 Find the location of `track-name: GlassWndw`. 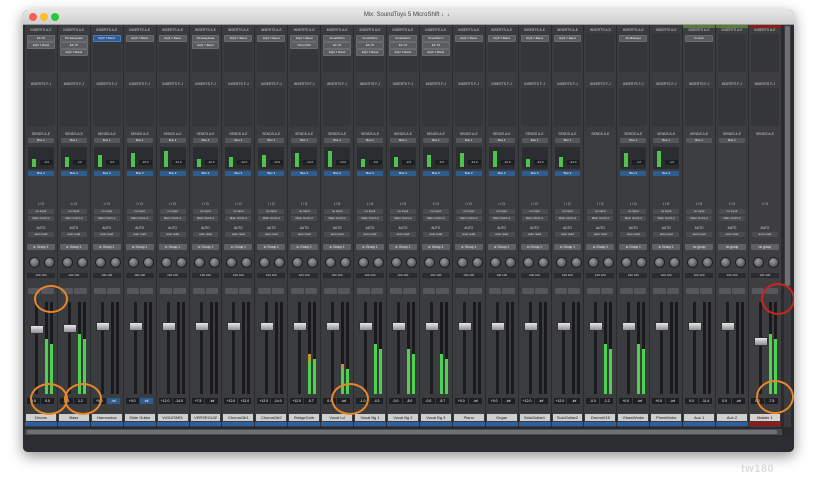

track-name: GlassWndw is located at coordinates (633, 417).